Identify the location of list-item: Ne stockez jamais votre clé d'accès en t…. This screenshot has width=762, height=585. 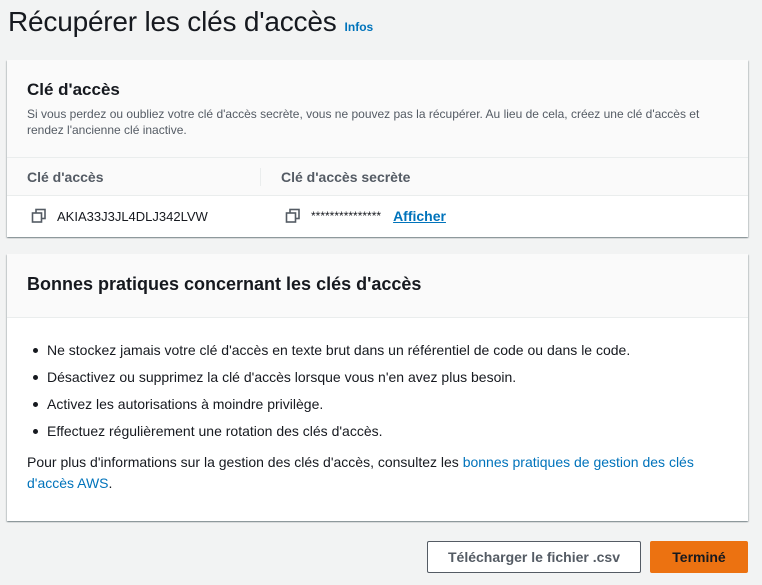
(377, 350).